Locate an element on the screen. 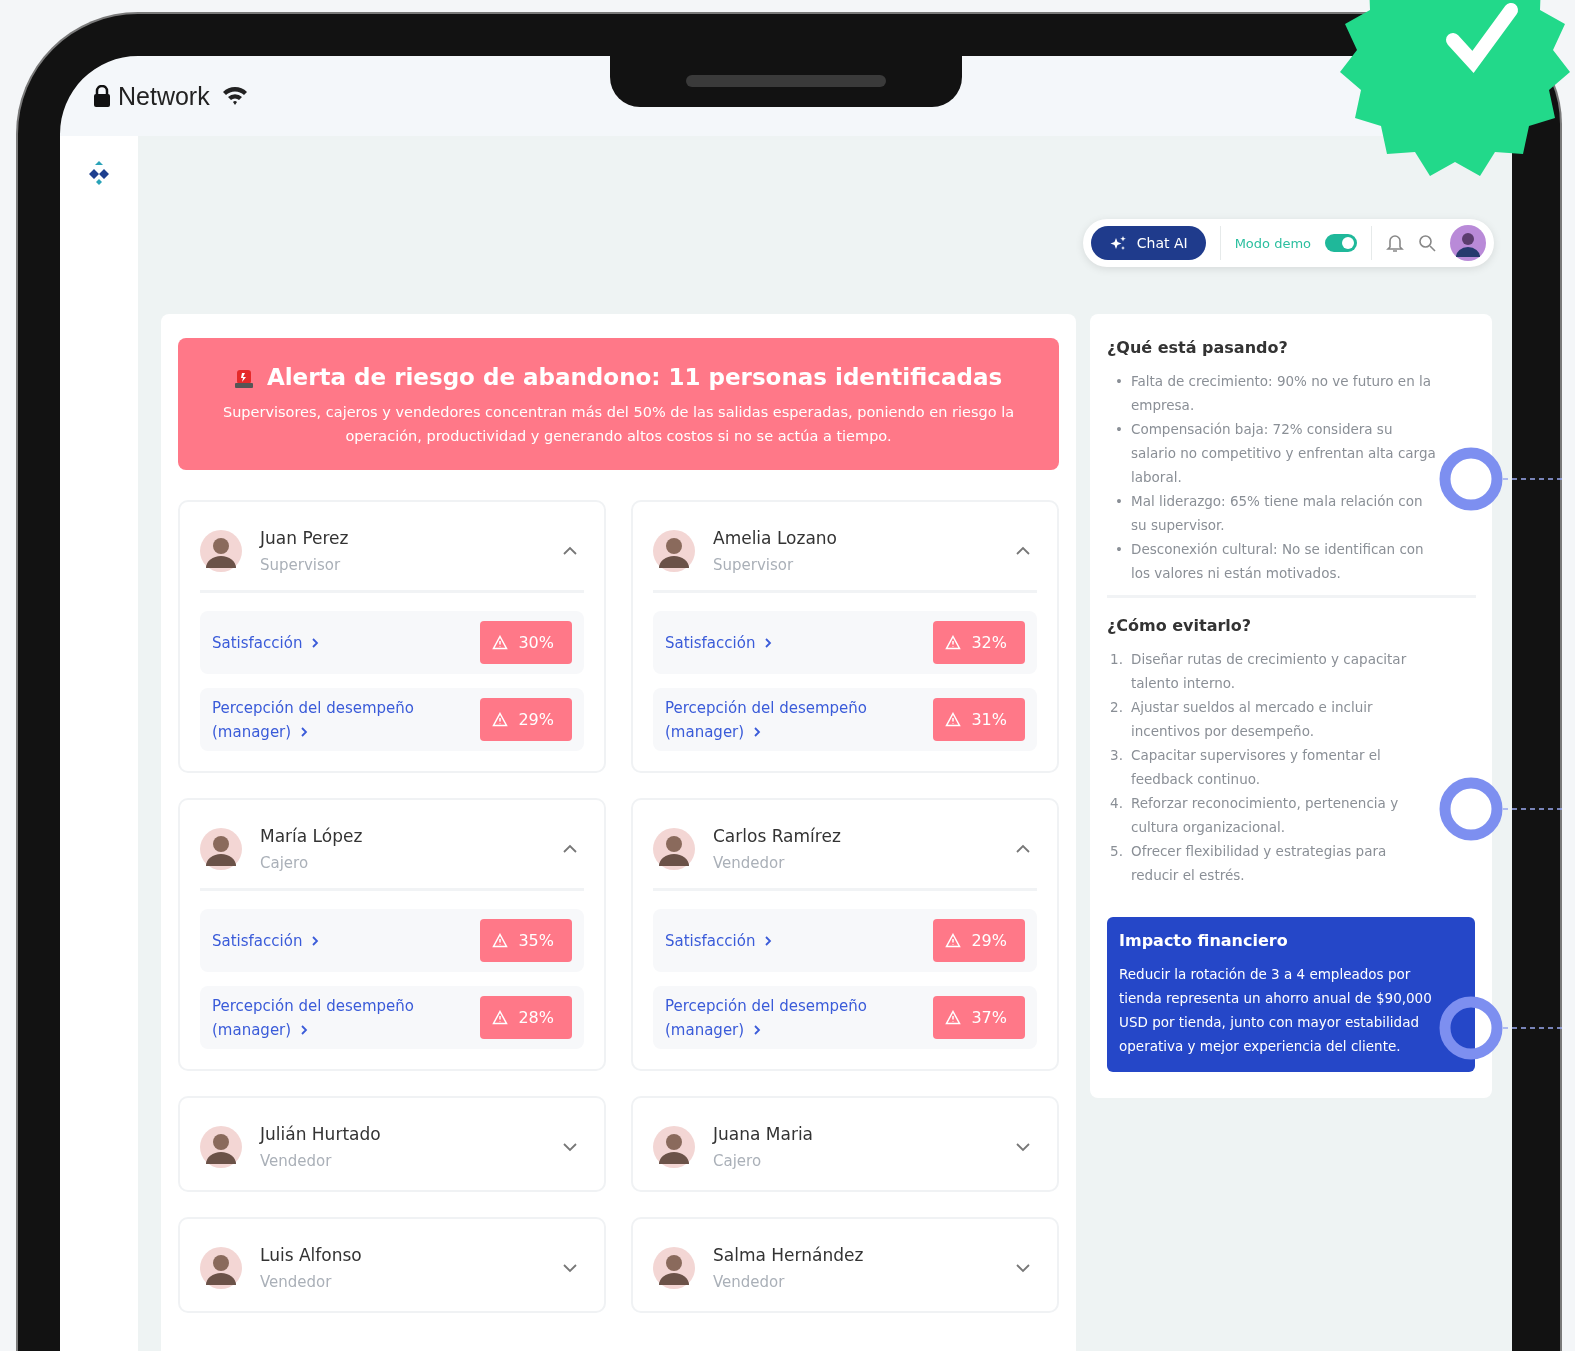 The height and width of the screenshot is (1351, 1575). employee-name: Amelia Lozano is located at coordinates (775, 538).